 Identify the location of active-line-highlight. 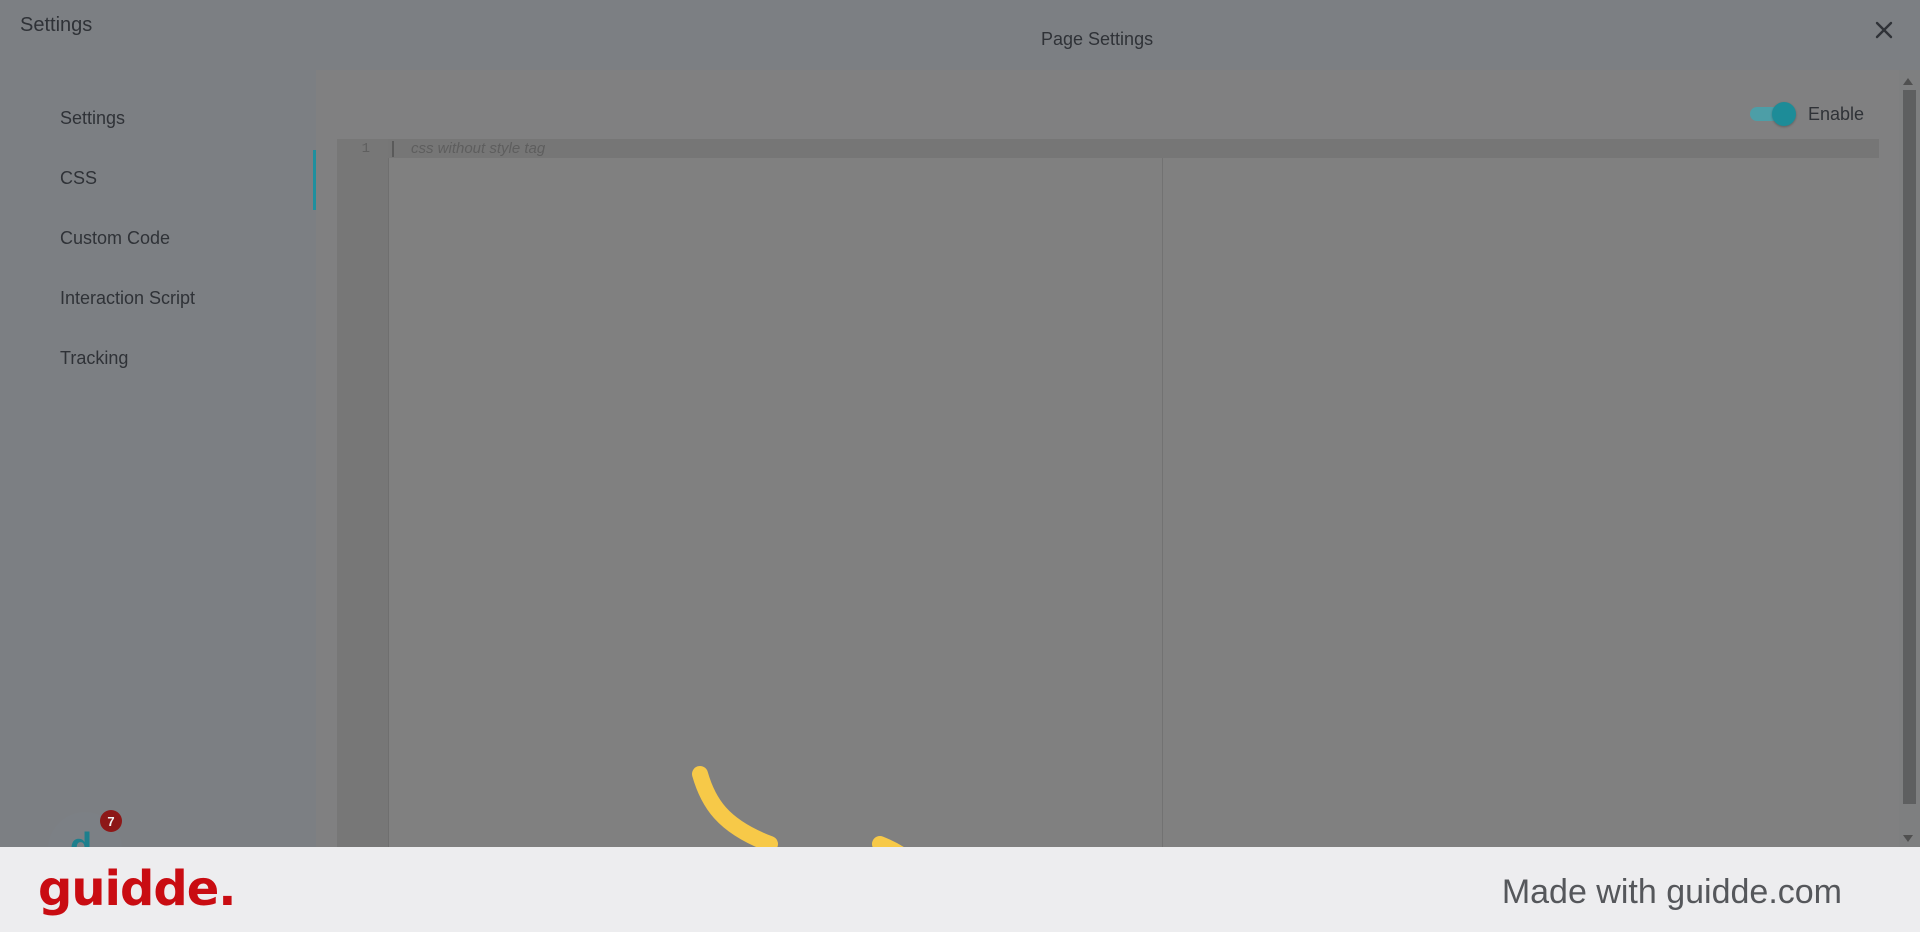
(1133, 148).